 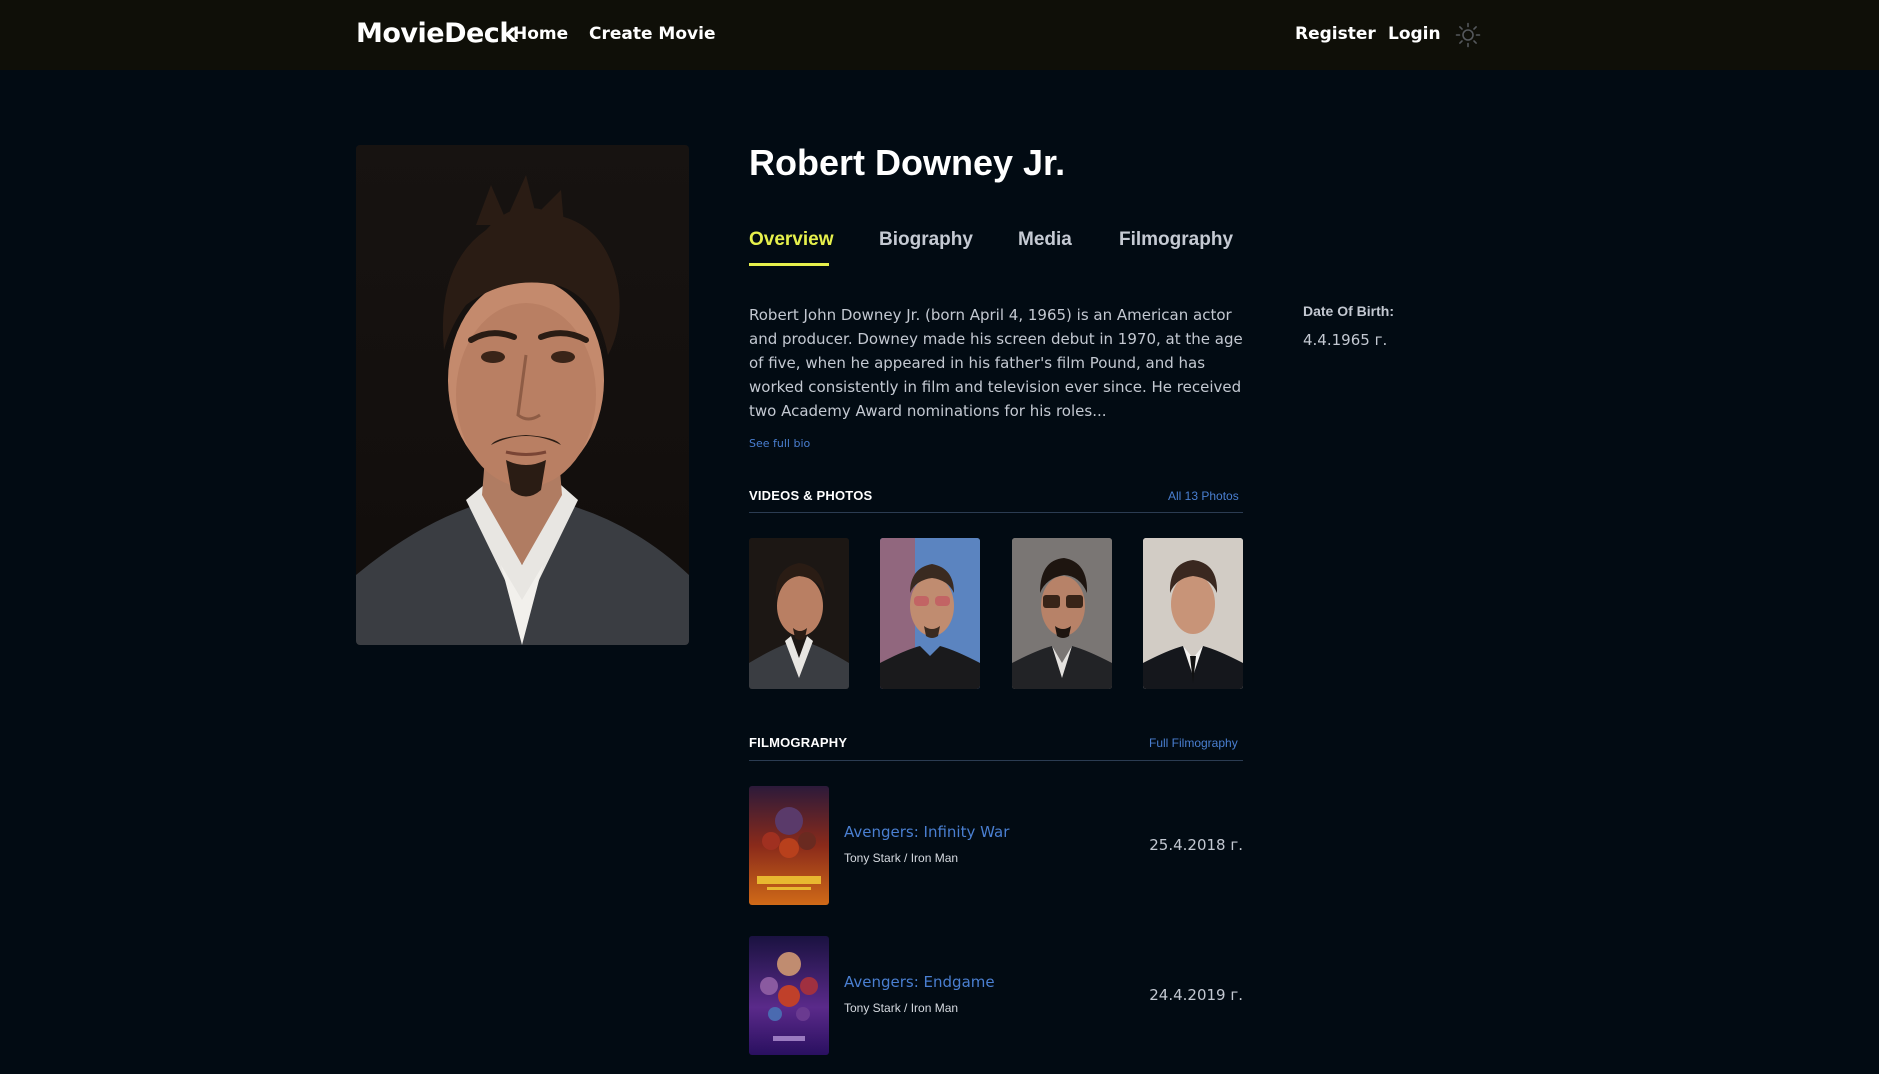 I want to click on full-filmography-link: Full Filmography, so click(x=1193, y=743).